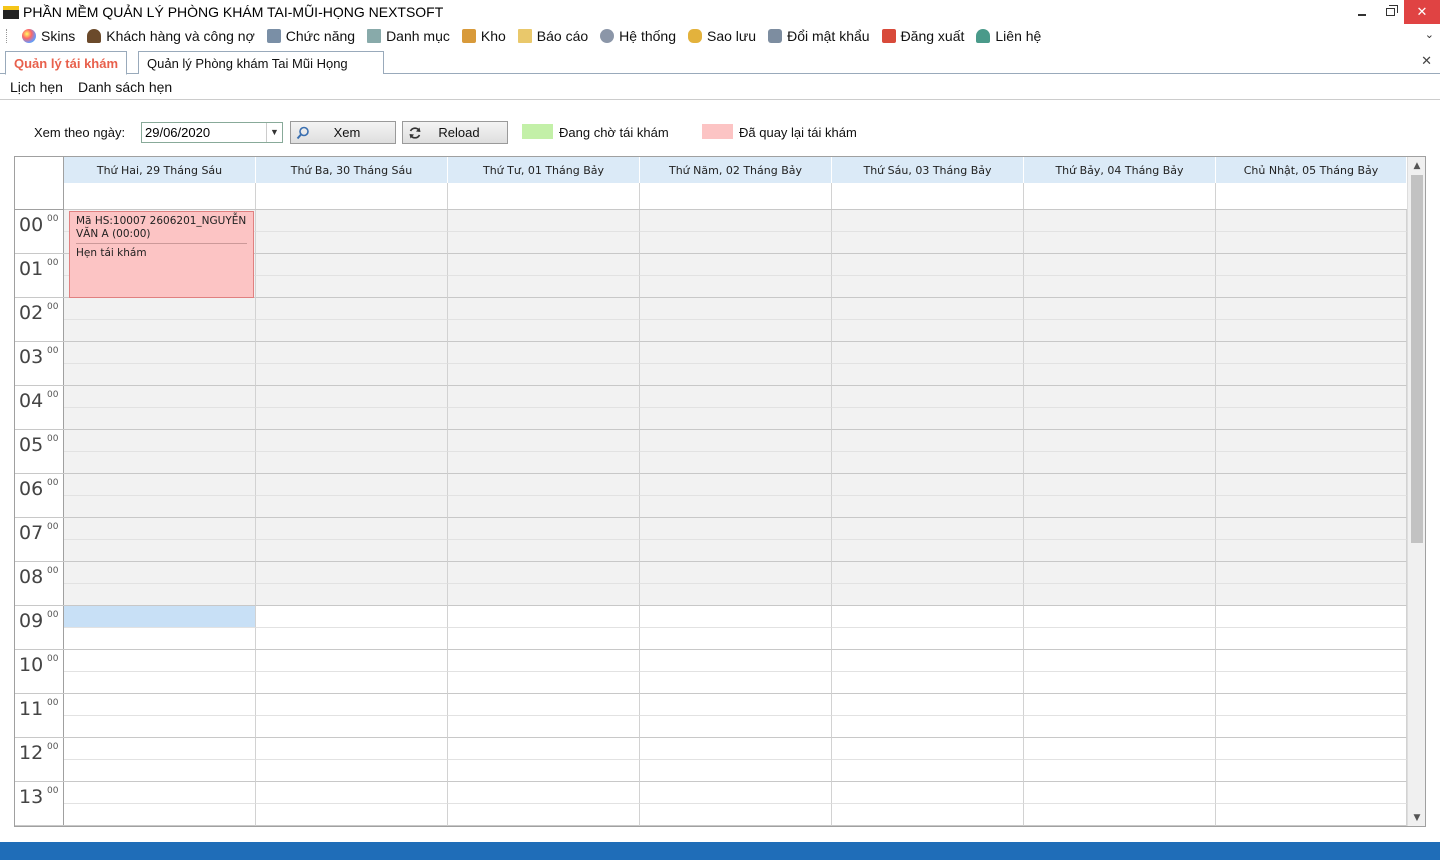 The width and height of the screenshot is (1440, 860). I want to click on close-tab-icon: ✕, so click(1426, 61).